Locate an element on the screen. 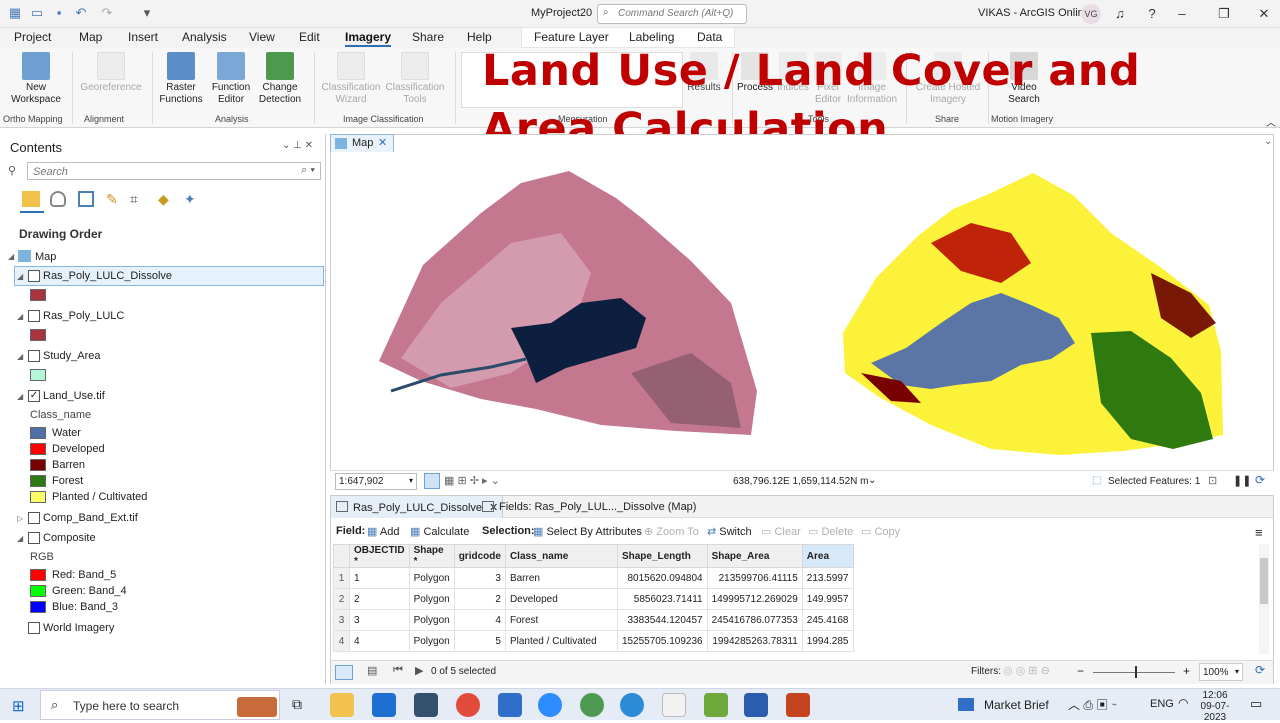 This screenshot has height=723, width=1280. zoom-out-button: − is located at coordinates (1080, 671).